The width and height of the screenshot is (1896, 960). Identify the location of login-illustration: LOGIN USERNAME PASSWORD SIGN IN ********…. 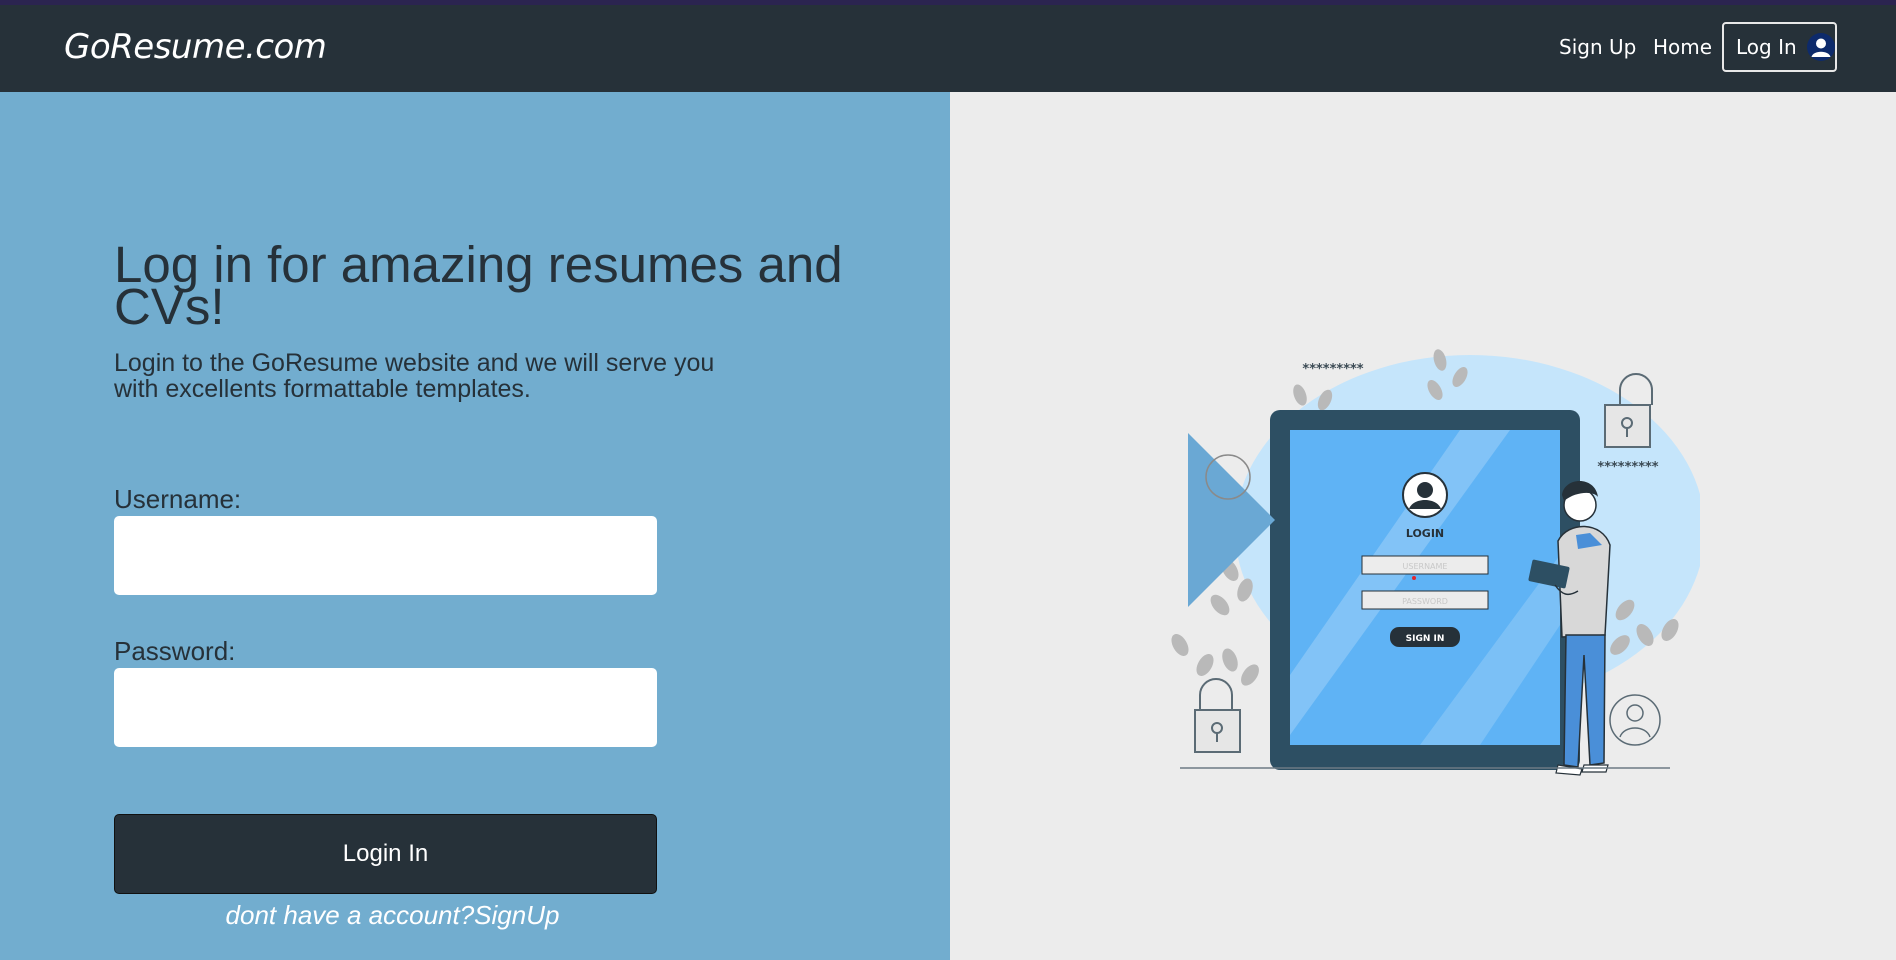
(1435, 562).